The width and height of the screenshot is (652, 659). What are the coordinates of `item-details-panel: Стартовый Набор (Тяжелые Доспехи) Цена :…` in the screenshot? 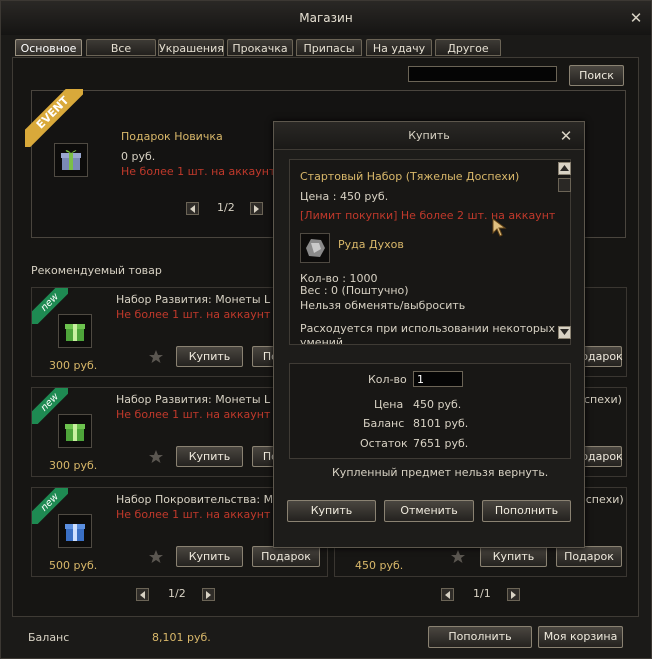 It's located at (430, 252).